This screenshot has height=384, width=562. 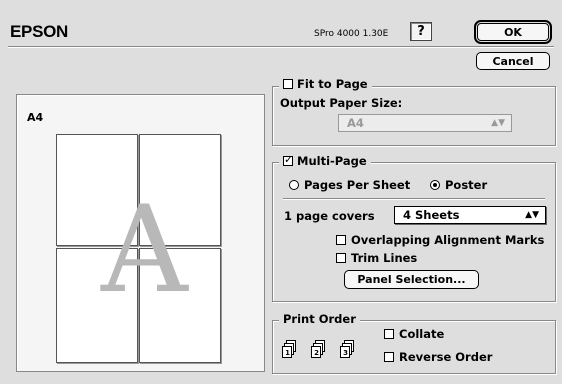 I want to click on page-covers-label: 1 page covers, so click(x=329, y=216).